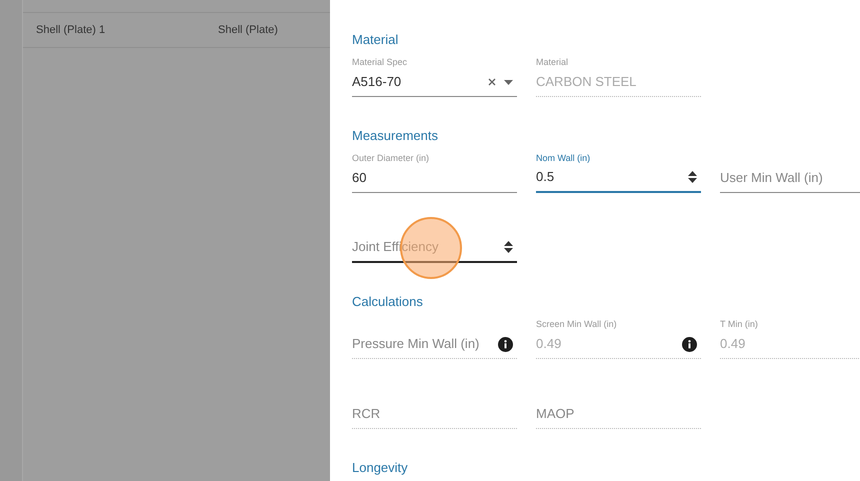 This screenshot has width=860, height=481. What do you see at coordinates (555, 414) in the screenshot?
I see `field-placeholder: MAOP` at bounding box center [555, 414].